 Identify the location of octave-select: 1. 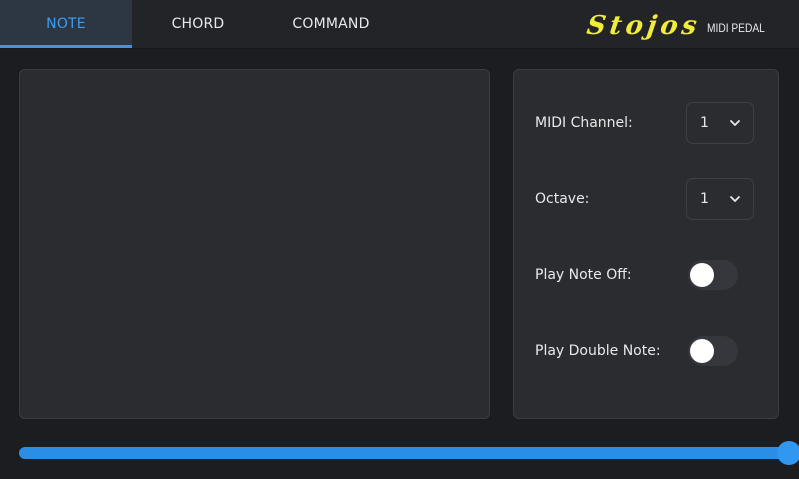
(720, 199).